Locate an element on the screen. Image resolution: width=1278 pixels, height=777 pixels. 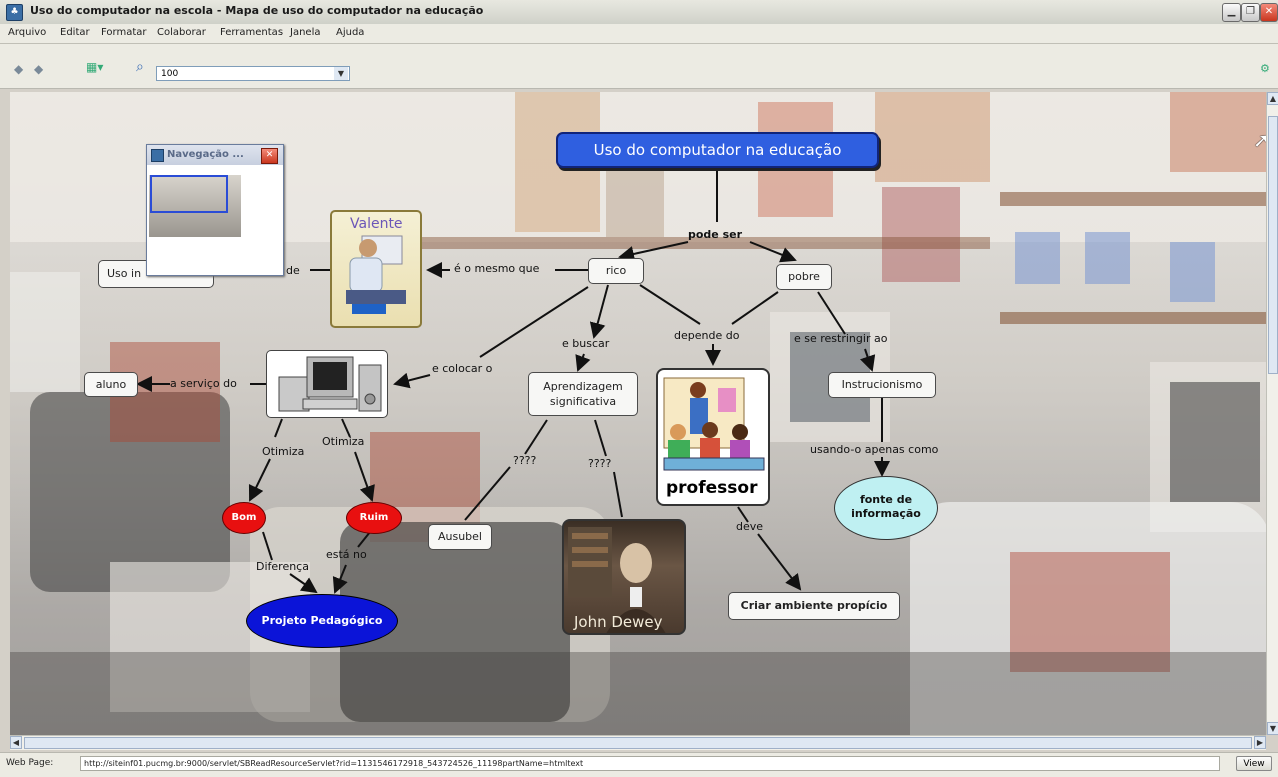
concept-instrucionismo: Instrucionismo is located at coordinates (882, 385).